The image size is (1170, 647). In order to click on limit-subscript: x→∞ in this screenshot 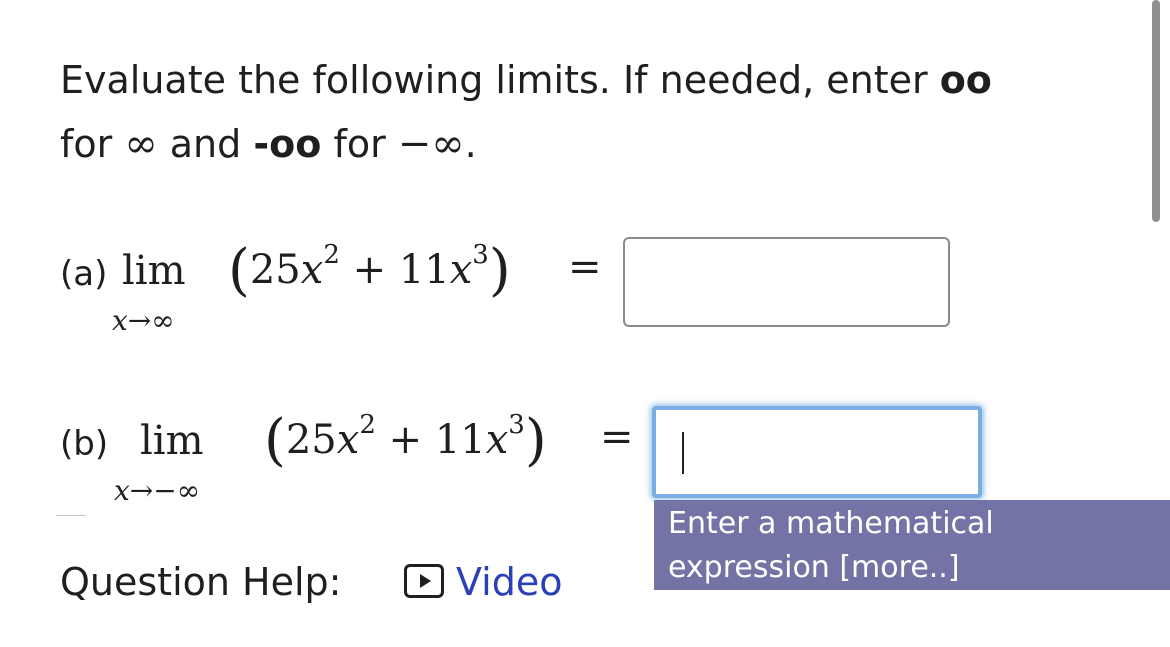, I will do `click(143, 320)`.